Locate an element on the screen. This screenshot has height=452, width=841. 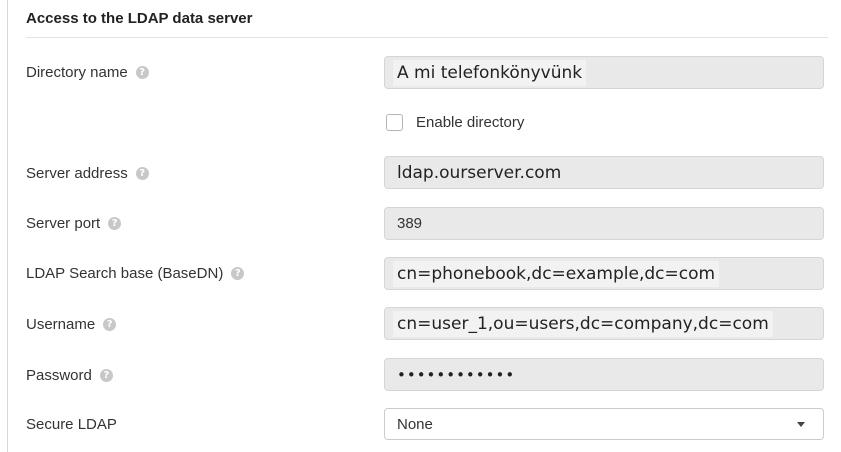
secure-ldap-label-row: Secure LDAP is located at coordinates (71, 424).